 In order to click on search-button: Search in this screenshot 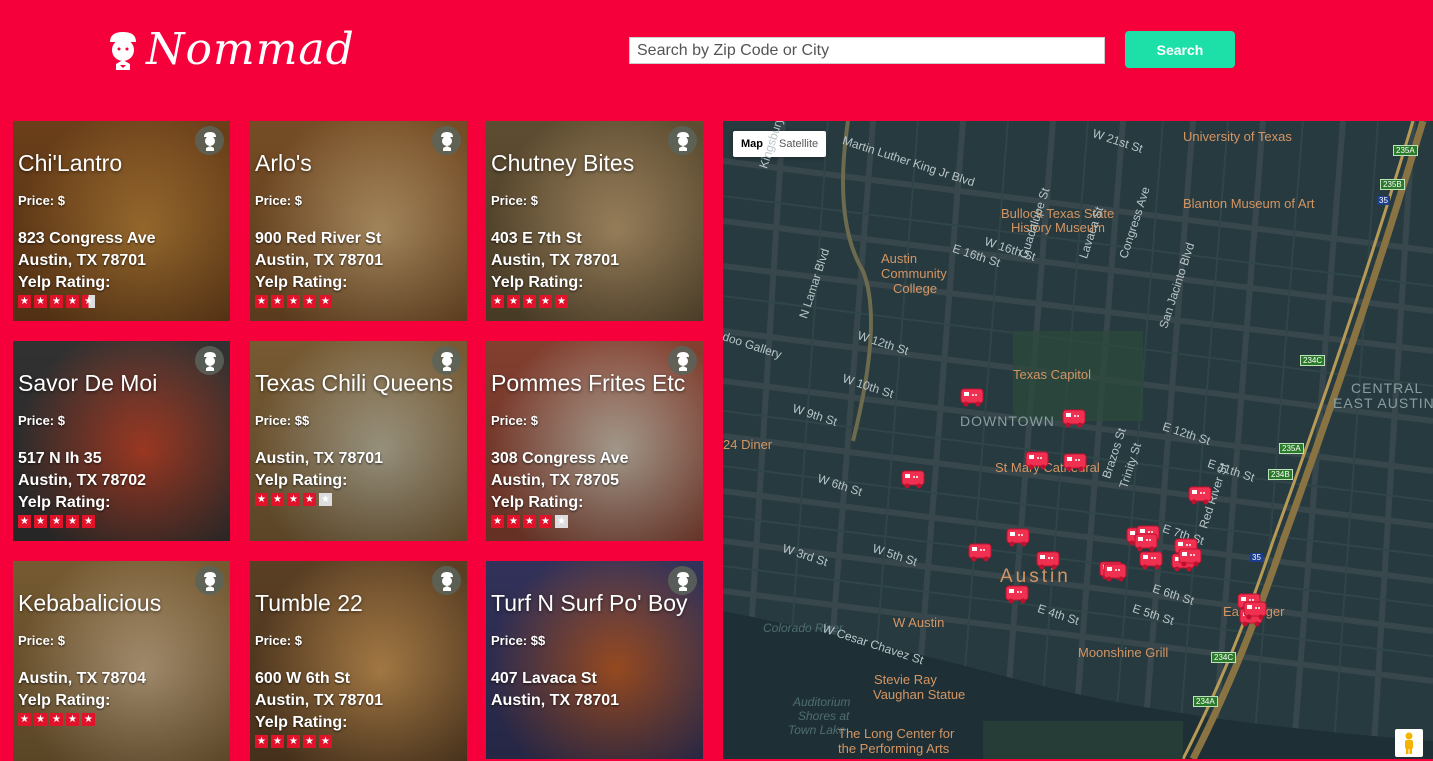, I will do `click(1180, 49)`.